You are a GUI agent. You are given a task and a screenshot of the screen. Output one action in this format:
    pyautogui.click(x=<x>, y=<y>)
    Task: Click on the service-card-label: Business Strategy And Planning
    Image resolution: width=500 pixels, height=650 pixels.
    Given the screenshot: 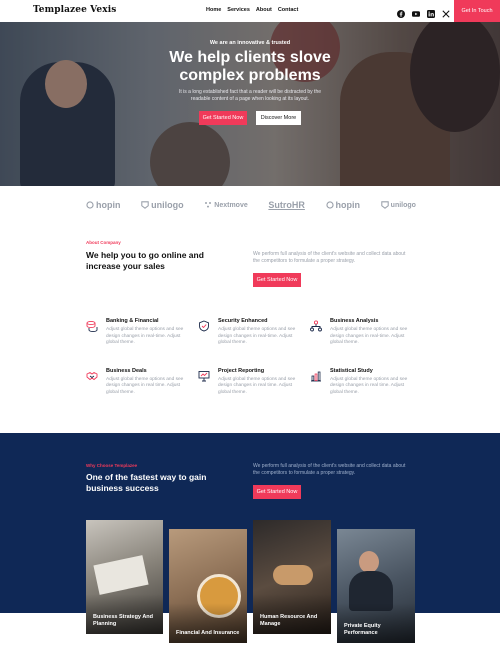 What is the action you would take?
    pyautogui.click(x=123, y=620)
    